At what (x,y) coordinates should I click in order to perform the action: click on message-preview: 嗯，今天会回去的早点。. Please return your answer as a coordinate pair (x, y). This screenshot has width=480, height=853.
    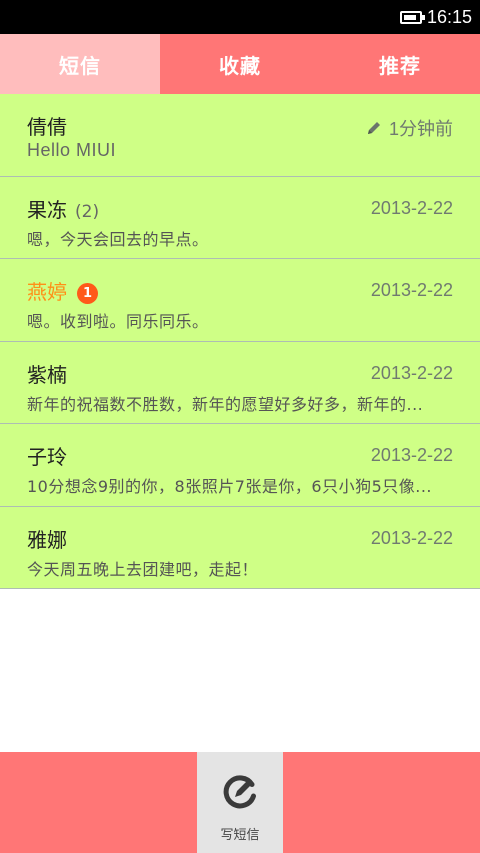
    Looking at the image, I should click on (118, 239).